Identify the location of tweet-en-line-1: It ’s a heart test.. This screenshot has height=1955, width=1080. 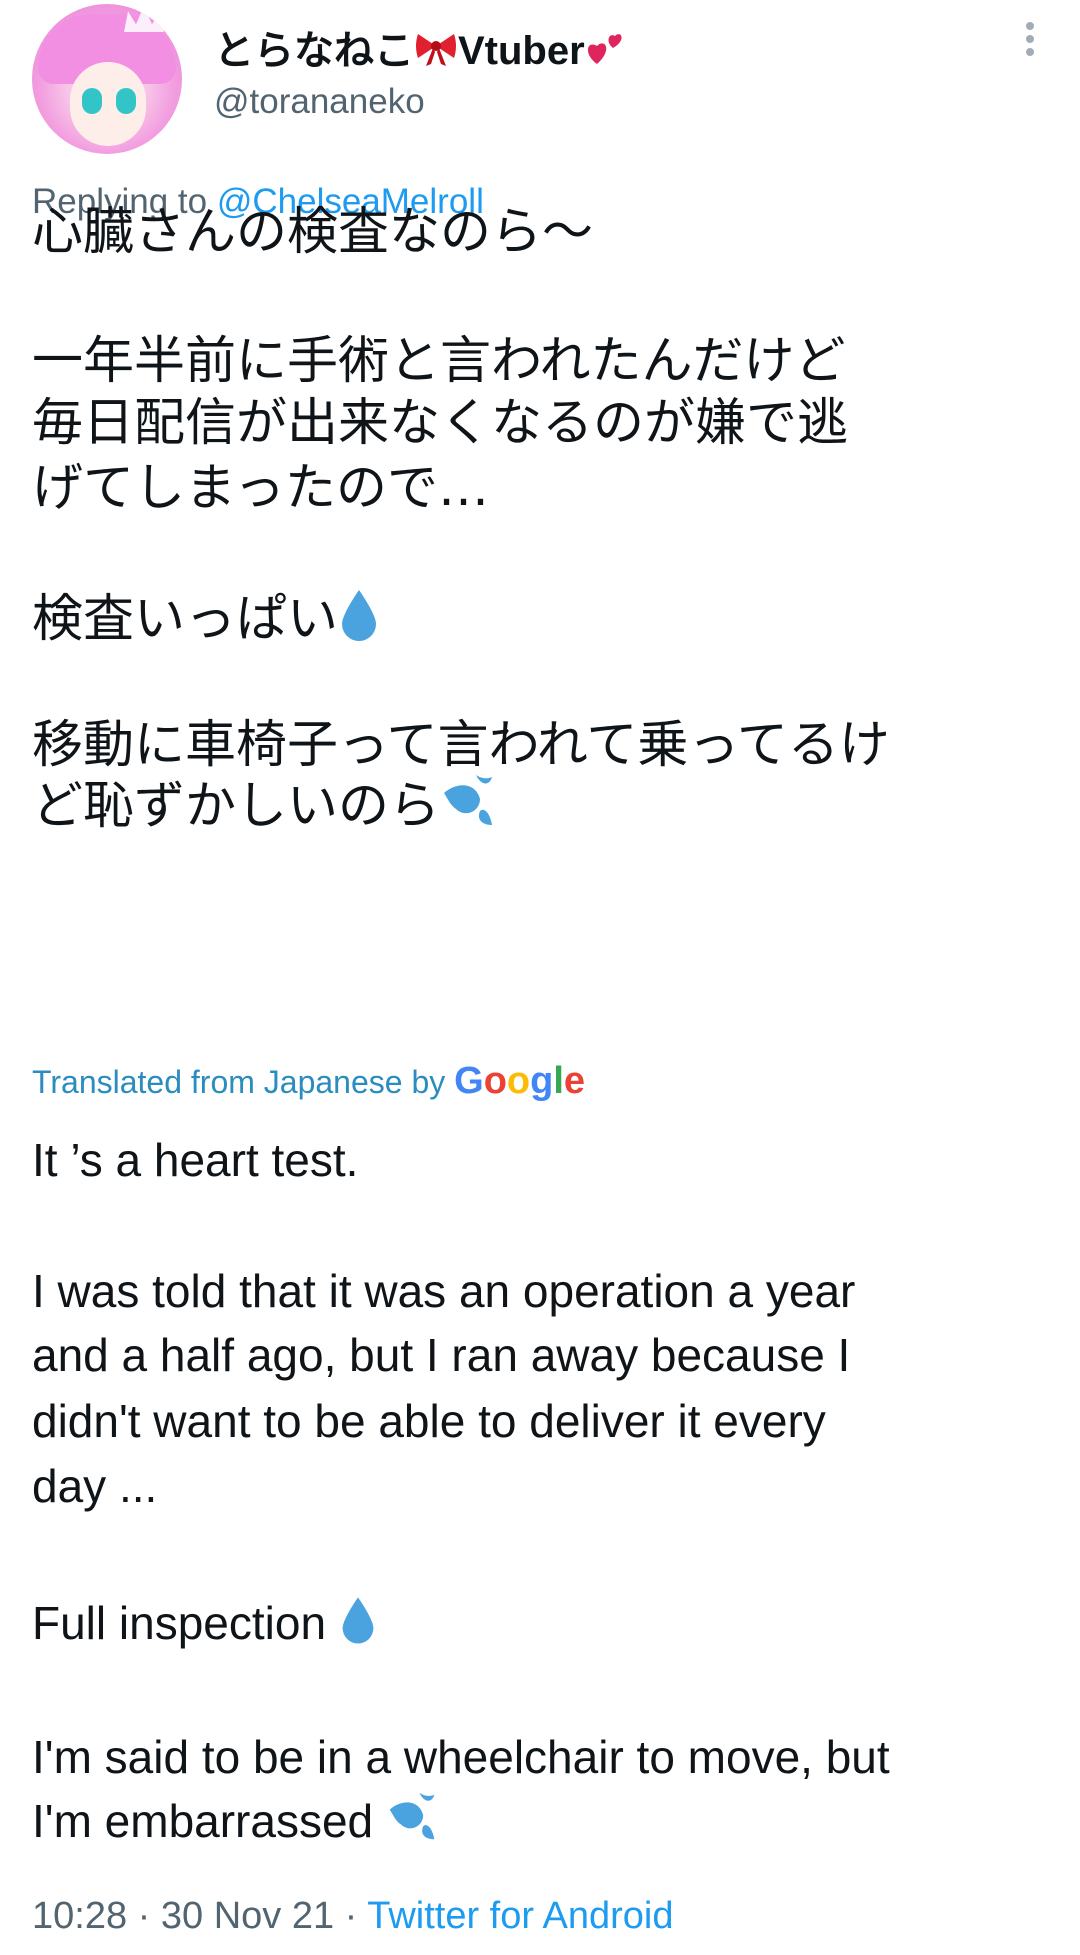
(195, 1160).